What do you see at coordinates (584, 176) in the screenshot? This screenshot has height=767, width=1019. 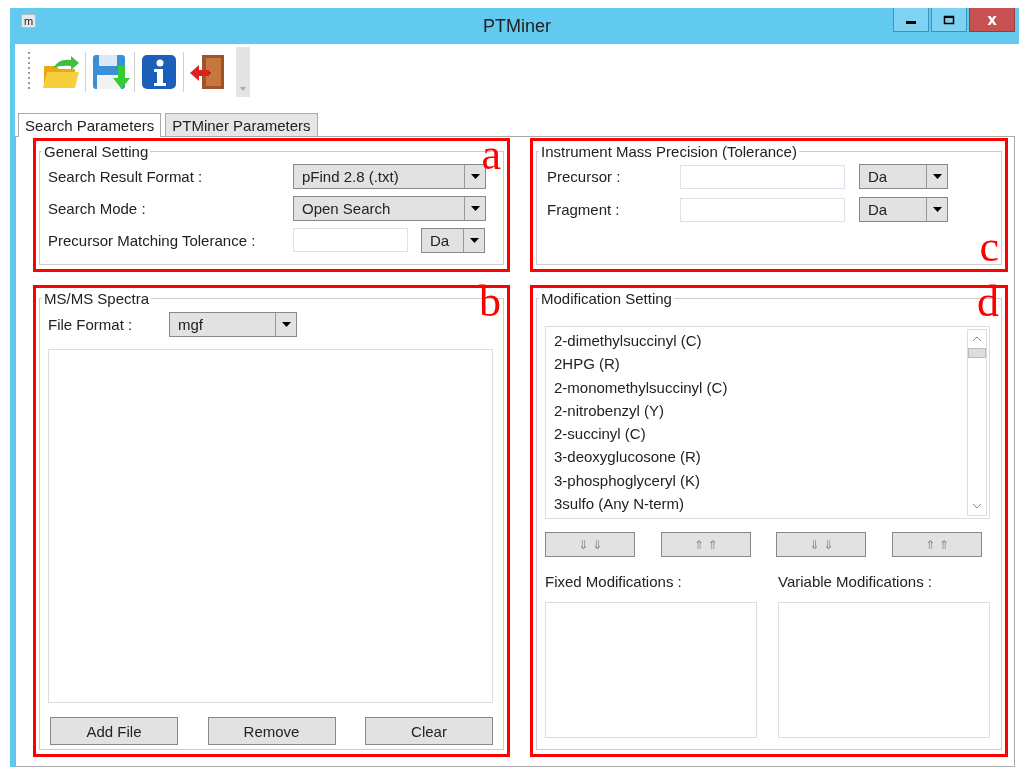 I see `field-label: Precursor :` at bounding box center [584, 176].